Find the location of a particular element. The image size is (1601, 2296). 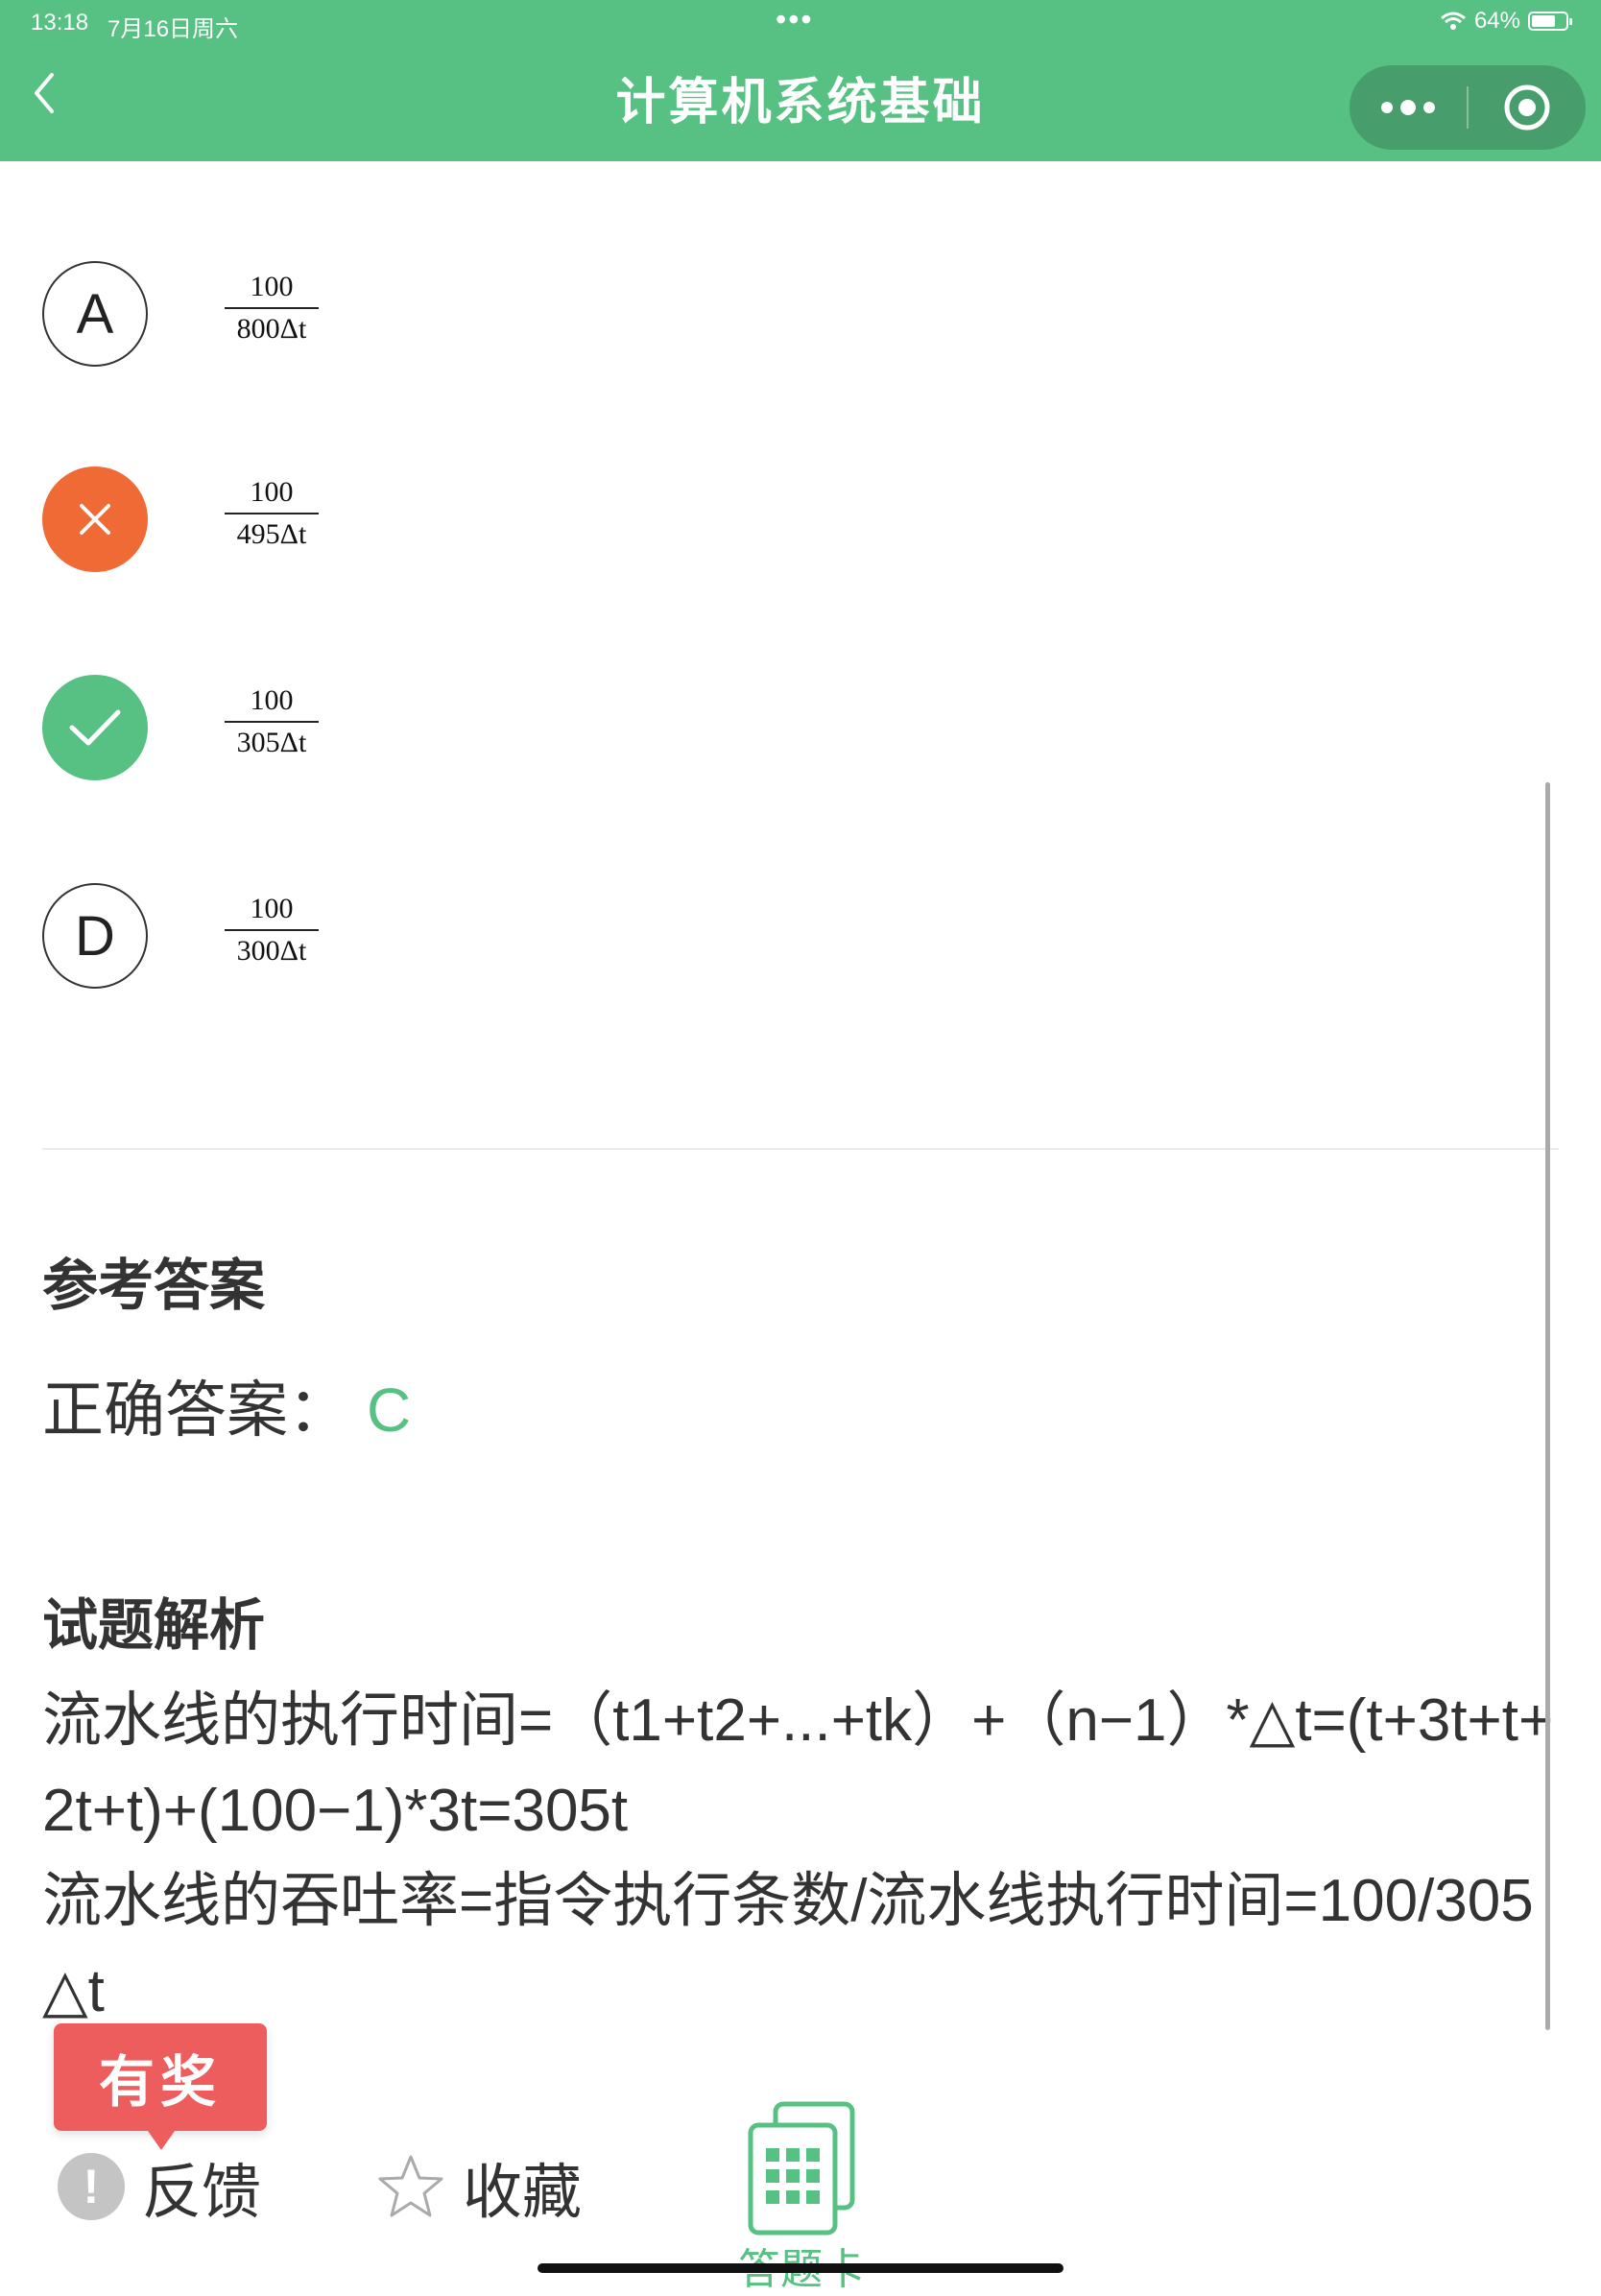

exclamation-icon: ! is located at coordinates (92, 2187).